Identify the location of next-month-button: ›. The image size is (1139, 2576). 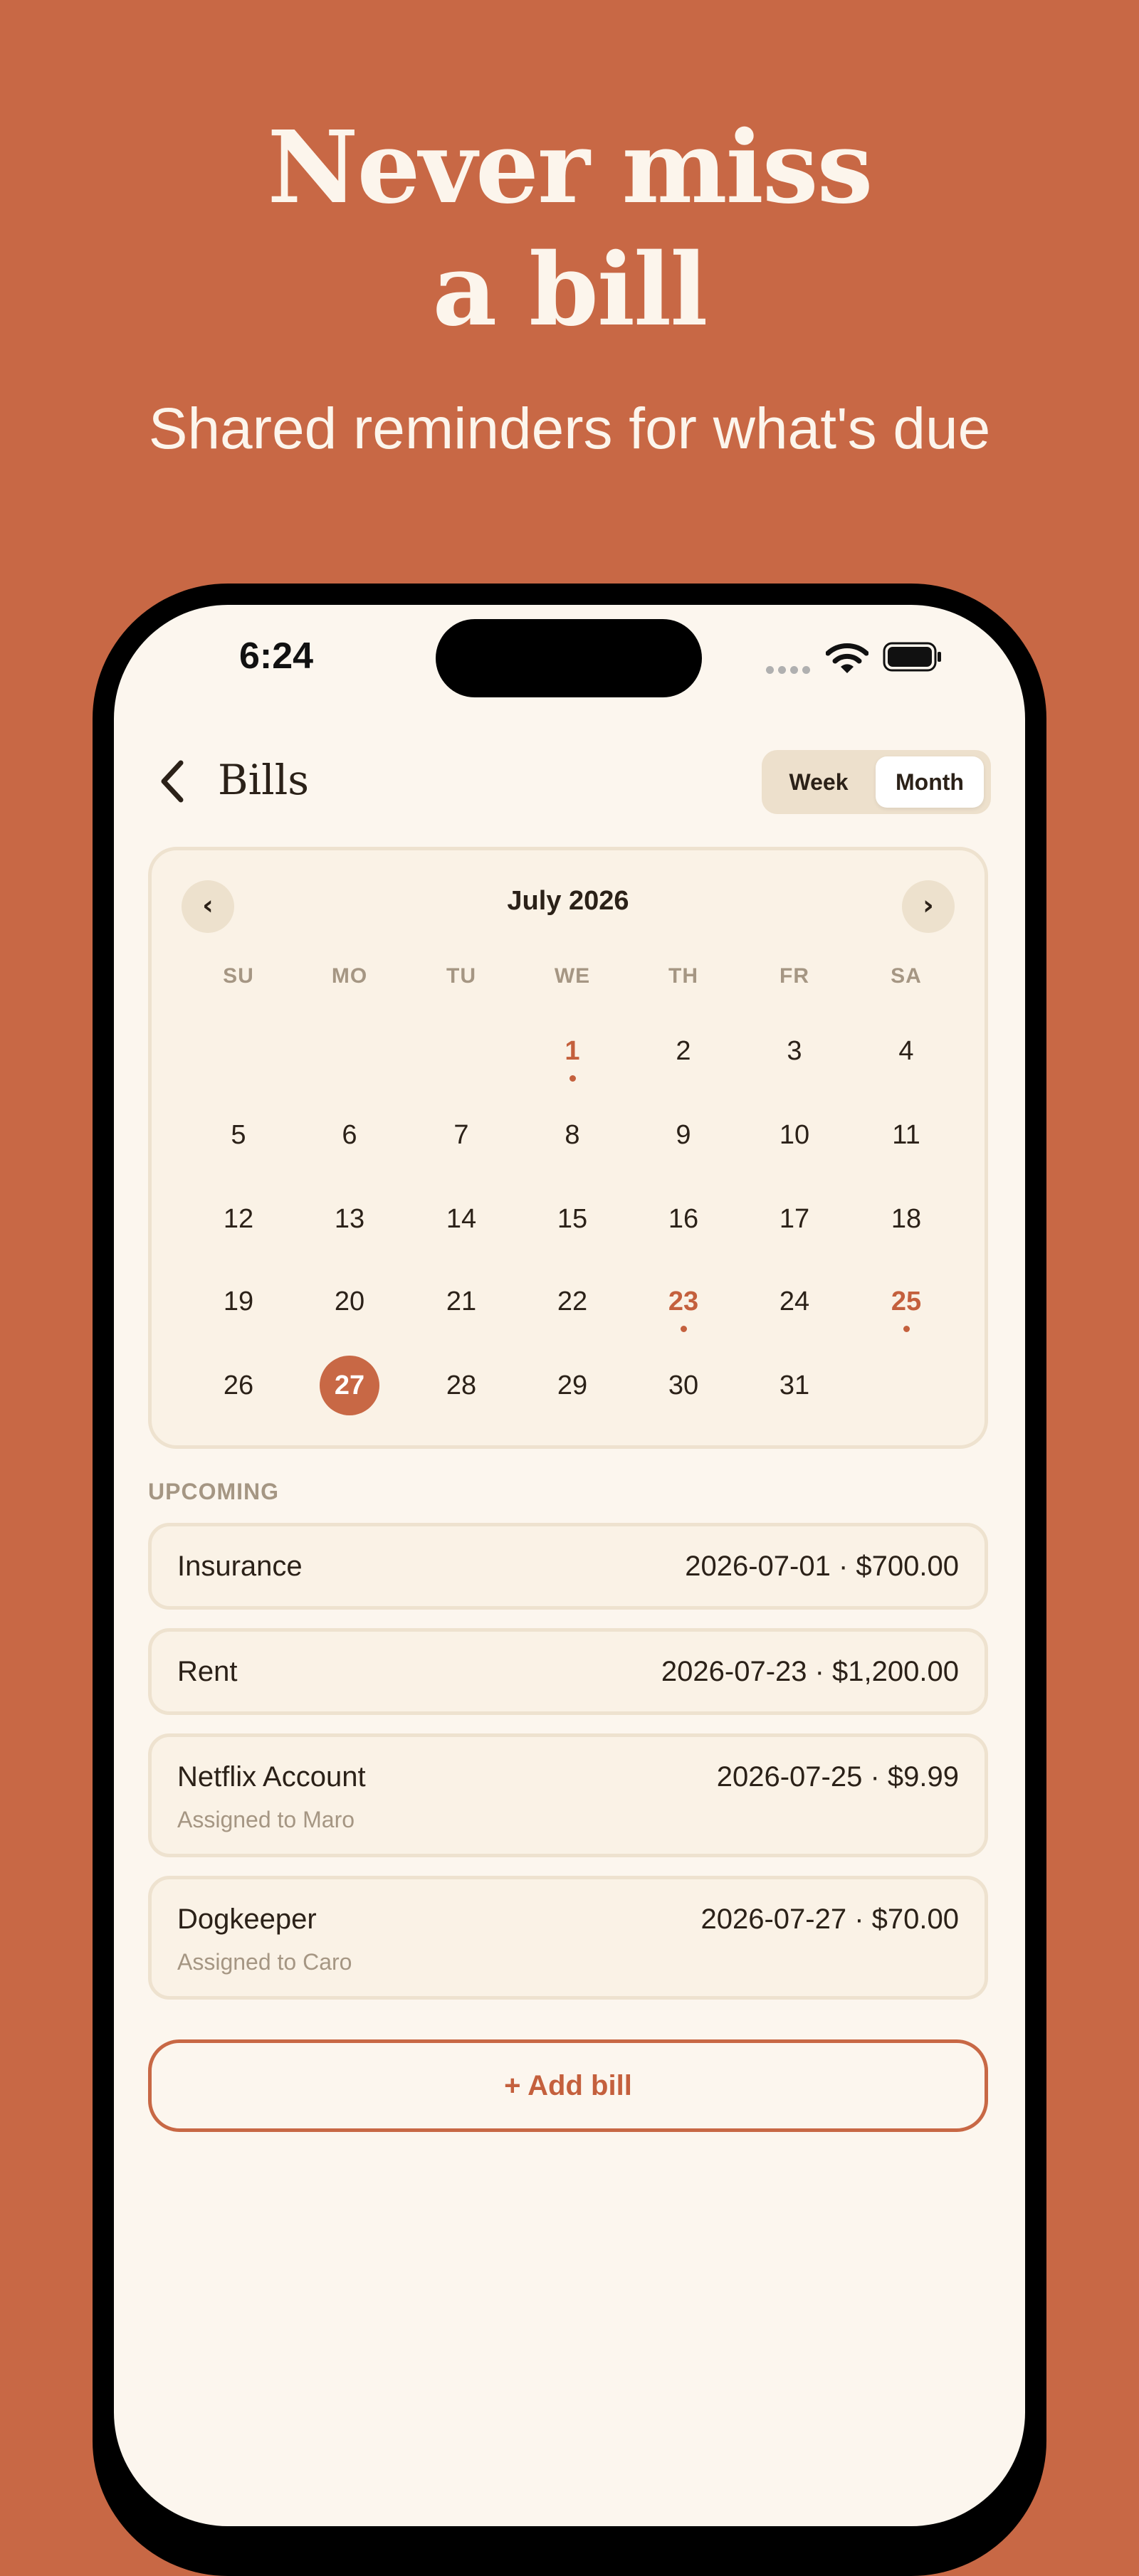
(928, 906).